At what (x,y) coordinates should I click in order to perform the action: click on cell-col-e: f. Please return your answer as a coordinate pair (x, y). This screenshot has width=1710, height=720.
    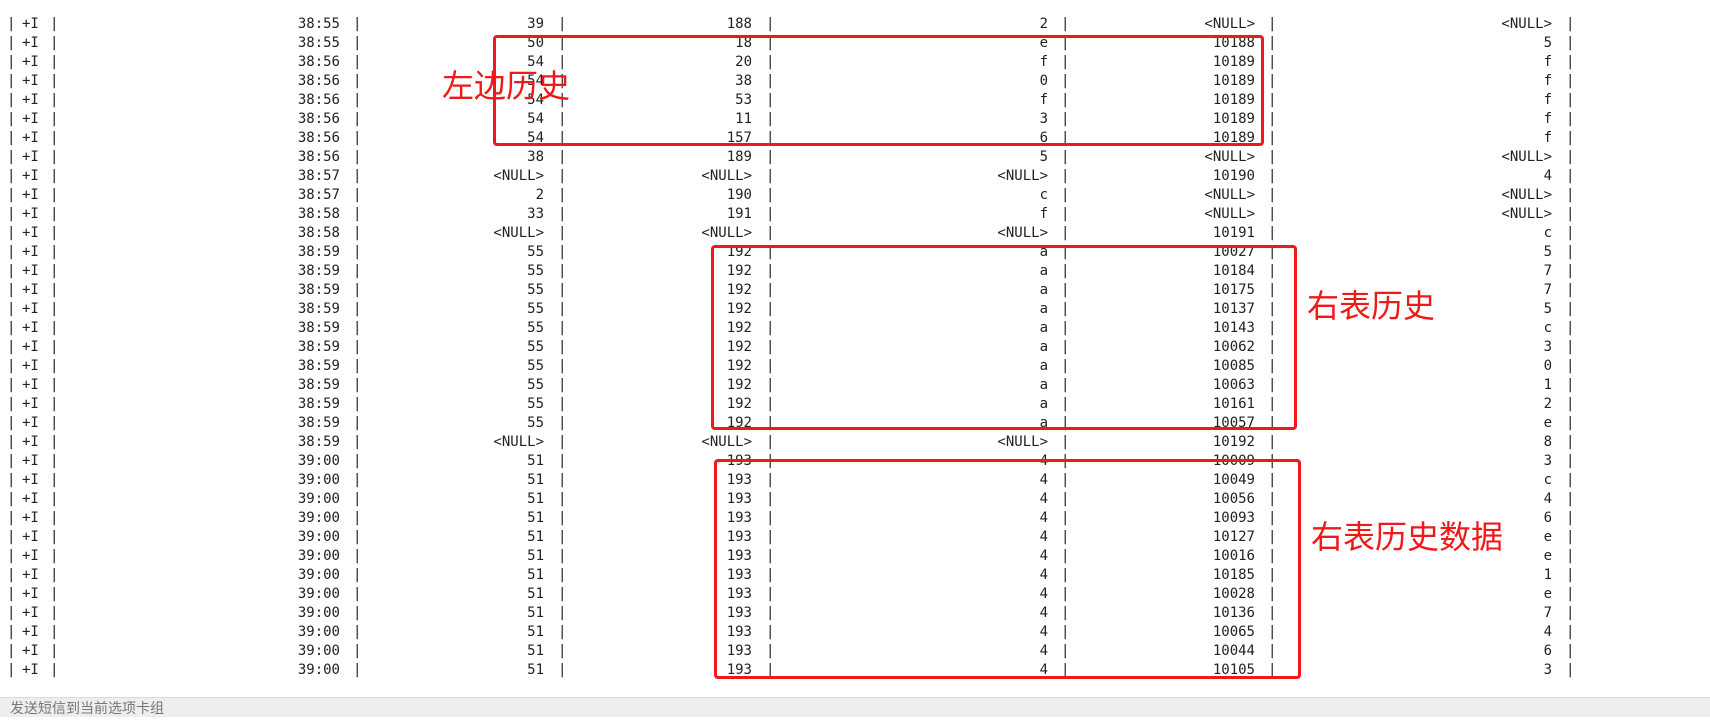
    Looking at the image, I should click on (1547, 81).